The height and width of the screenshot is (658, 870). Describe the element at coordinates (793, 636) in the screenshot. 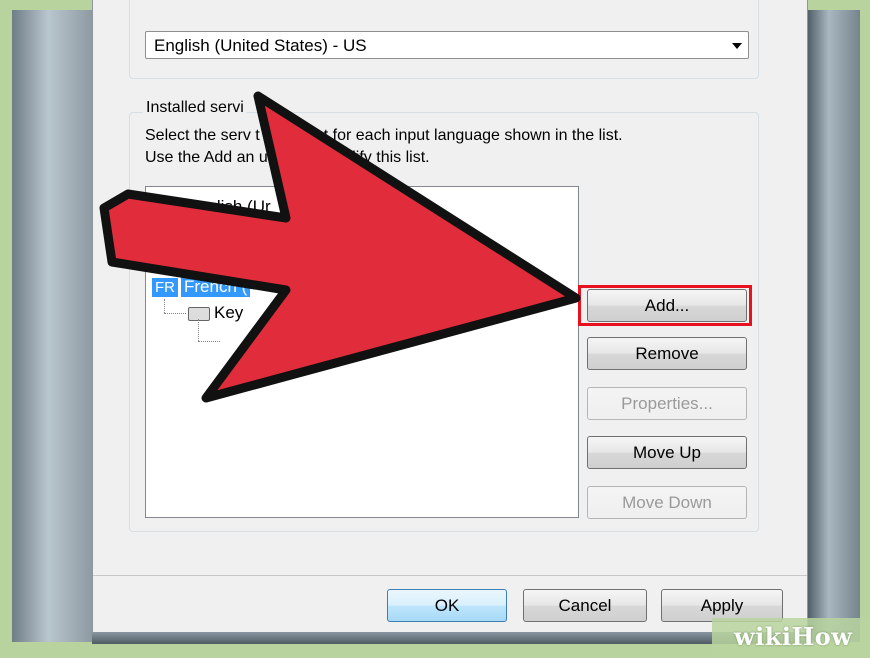

I see `wikihow-watermark: wikiHow` at that location.